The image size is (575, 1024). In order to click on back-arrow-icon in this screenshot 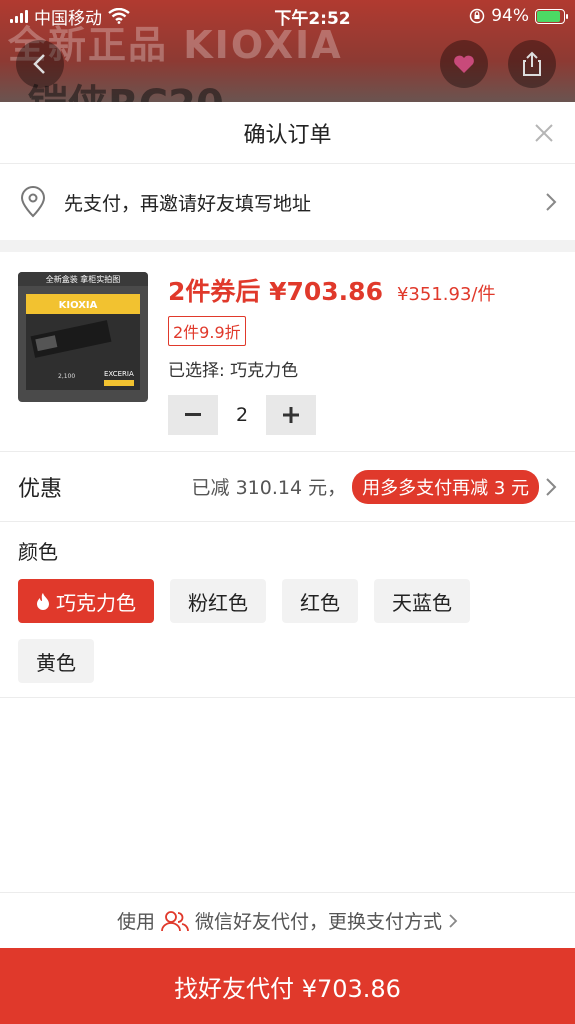, I will do `click(39, 64)`.